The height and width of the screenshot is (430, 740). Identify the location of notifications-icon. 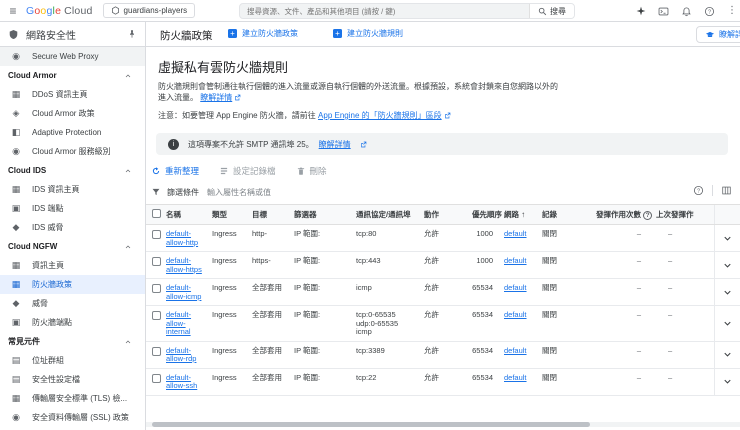
(686, 11).